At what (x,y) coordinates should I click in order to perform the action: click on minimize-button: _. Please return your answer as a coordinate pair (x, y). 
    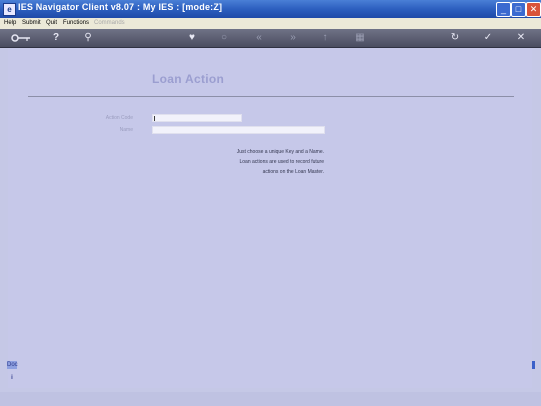
    Looking at the image, I should click on (503, 9).